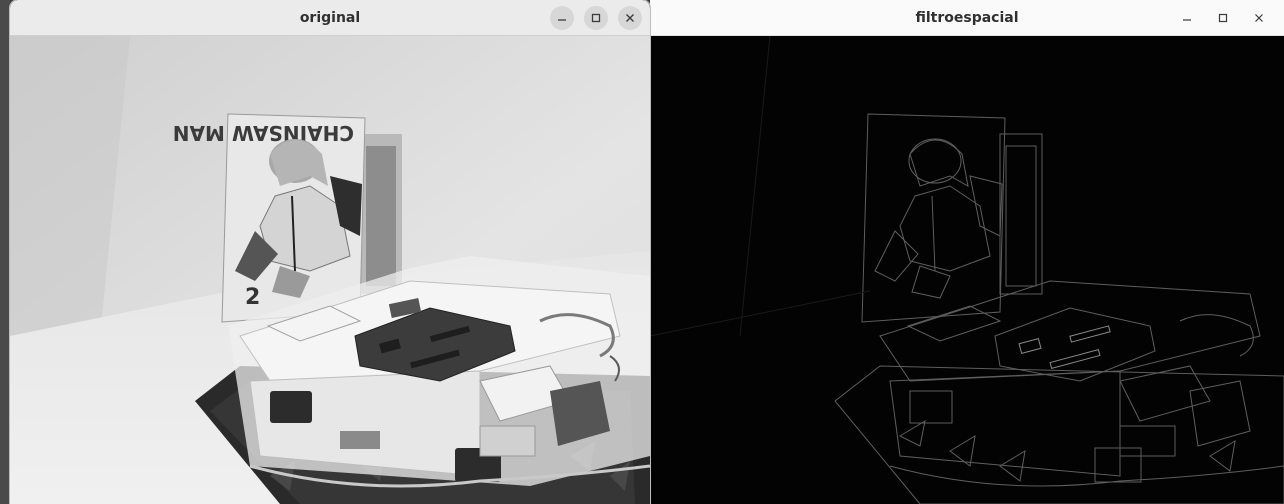 Image resolution: width=1284 pixels, height=504 pixels. I want to click on filtroespacial-window-title: filtroespacial, so click(967, 17).